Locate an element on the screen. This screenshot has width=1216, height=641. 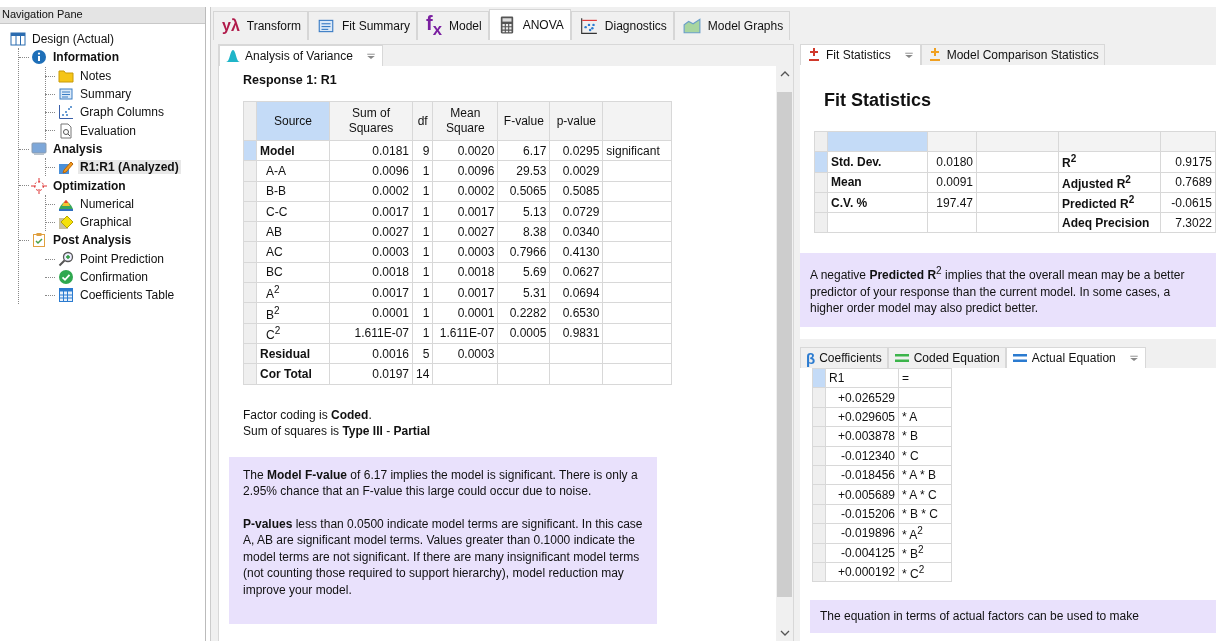
remark-text: The Model F-value of 6.17 implies the model is significant. There is only a 2.95% chance that an F-value this large could occur due to noise. is located at coordinates (441, 483).